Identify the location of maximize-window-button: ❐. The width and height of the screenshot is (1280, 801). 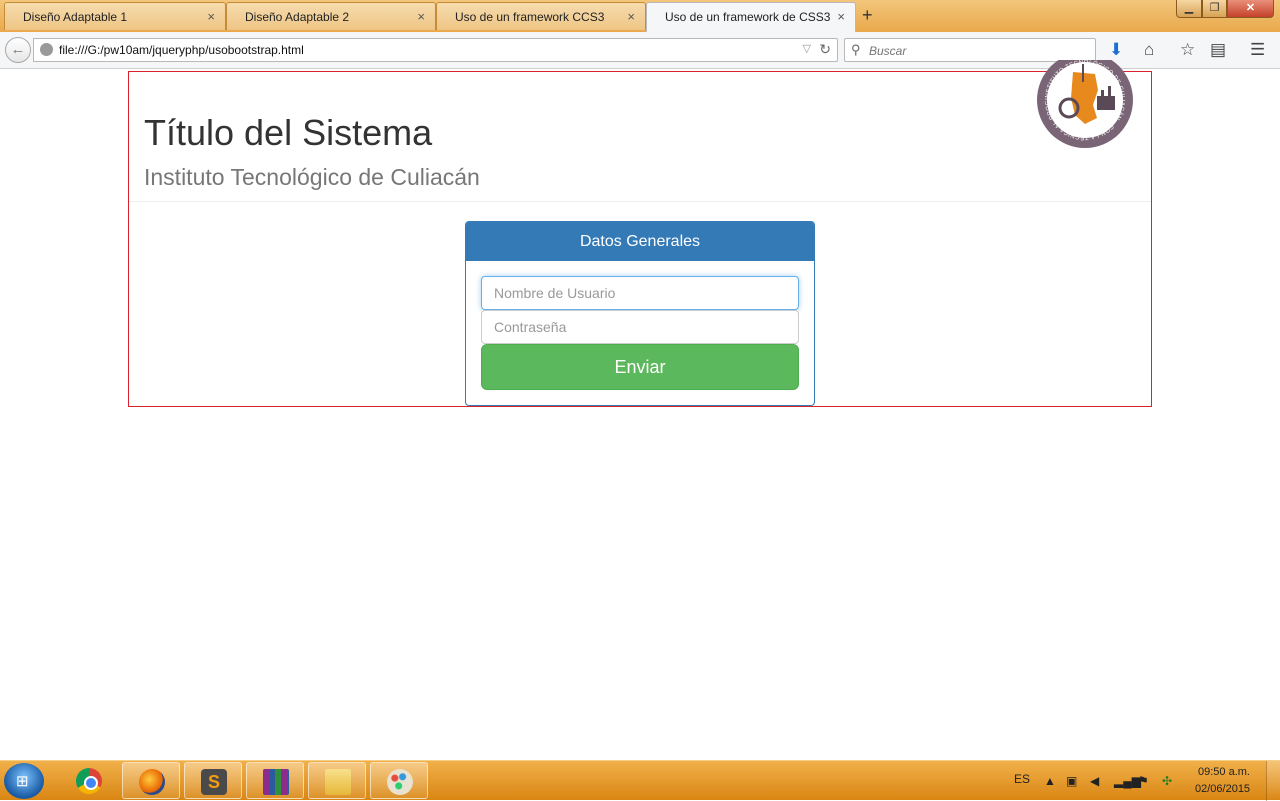
(1214, 9).